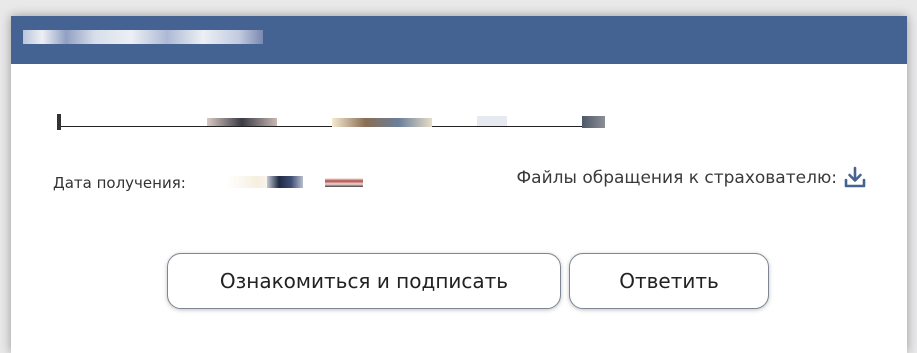  I want to click on redacted-document-name, so click(331, 122).